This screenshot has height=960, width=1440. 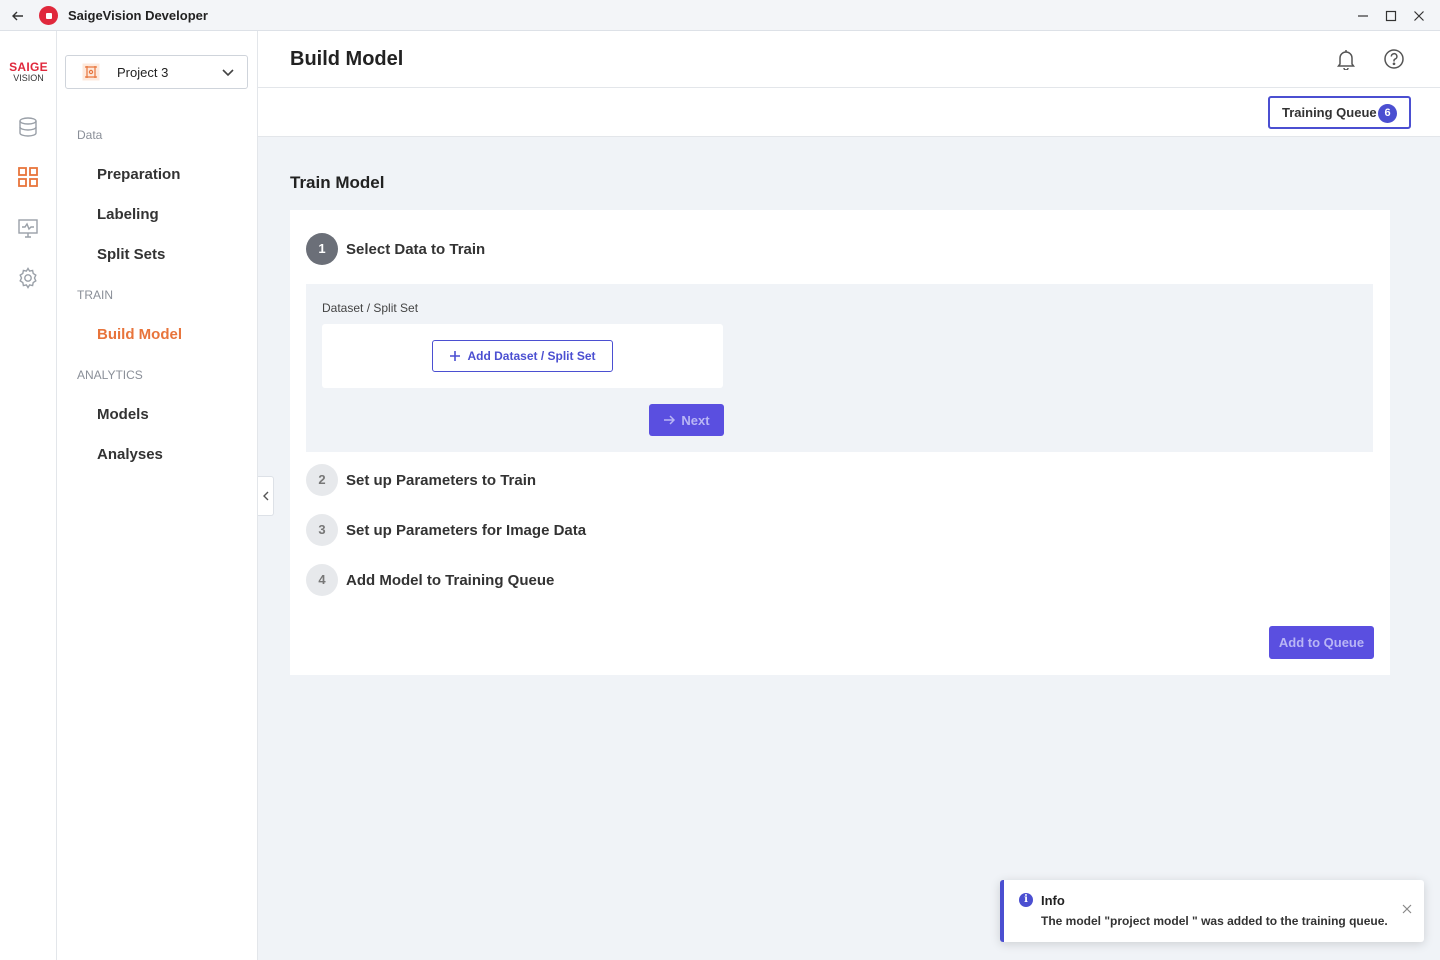 What do you see at coordinates (28, 228) in the screenshot?
I see `monitor-chart-icon` at bounding box center [28, 228].